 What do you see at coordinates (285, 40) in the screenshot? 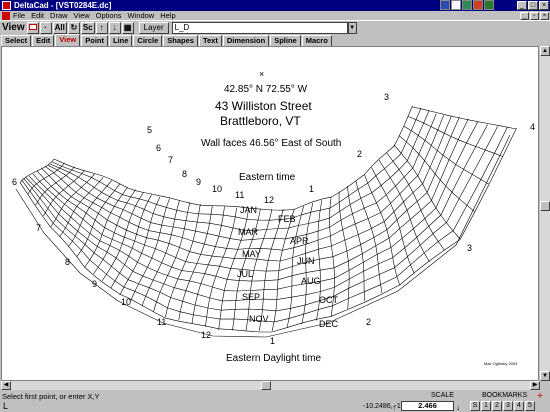
I see `tab-spline: Spline` at bounding box center [285, 40].